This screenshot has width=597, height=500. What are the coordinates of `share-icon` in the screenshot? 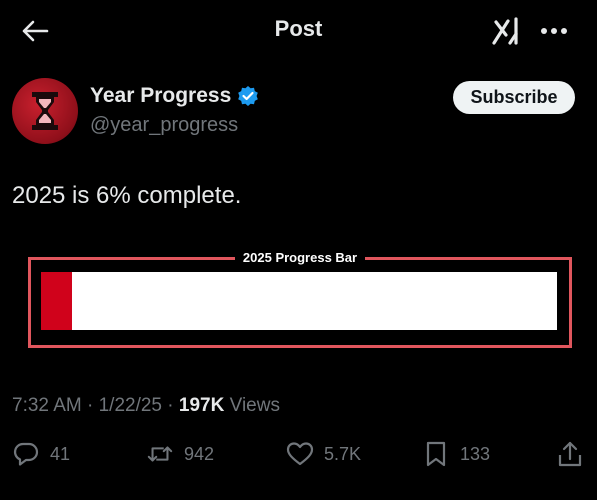 It's located at (570, 454).